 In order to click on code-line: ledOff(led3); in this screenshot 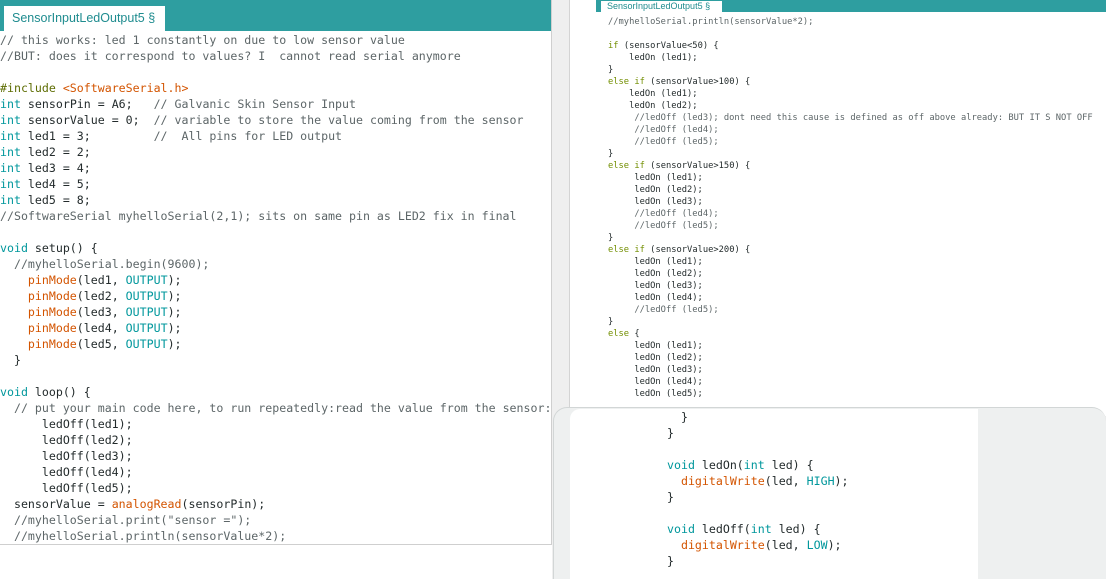, I will do `click(275, 456)`.